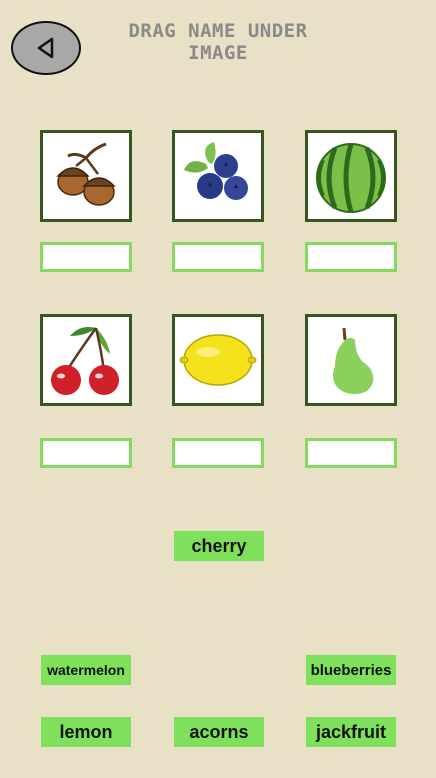 Image resolution: width=436 pixels, height=778 pixels. I want to click on back-button, so click(46, 48).